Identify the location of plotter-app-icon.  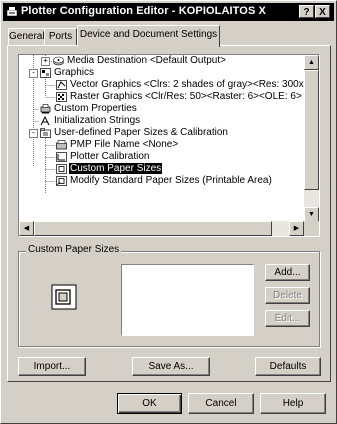
(12, 12).